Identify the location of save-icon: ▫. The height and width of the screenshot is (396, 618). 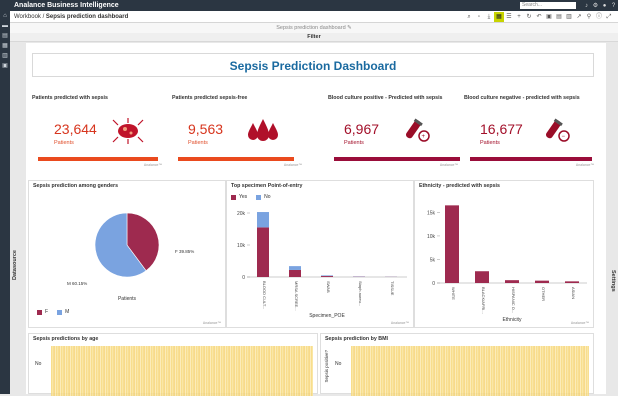
(479, 17).